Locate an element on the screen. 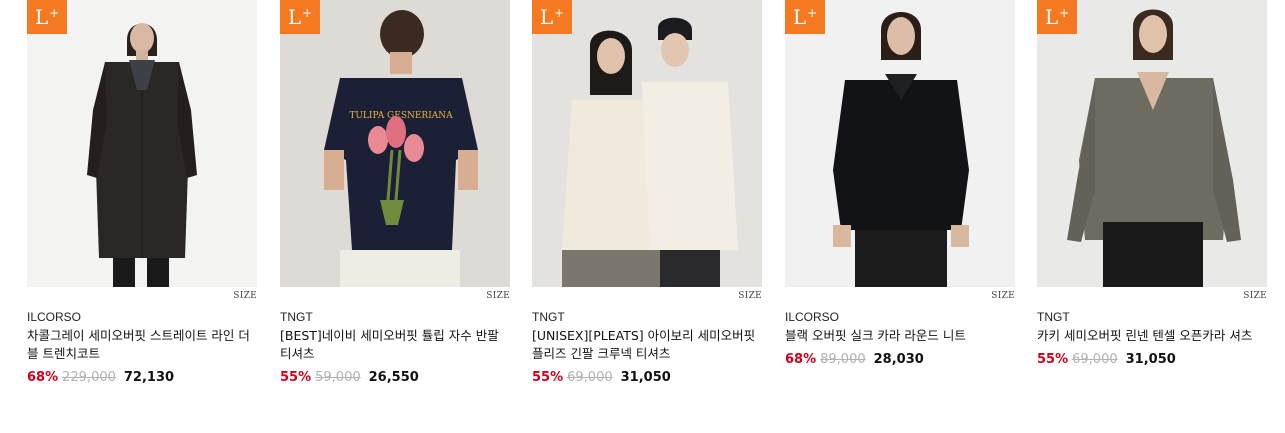  khaki-shirt-model-icon is located at coordinates (1152, 143).